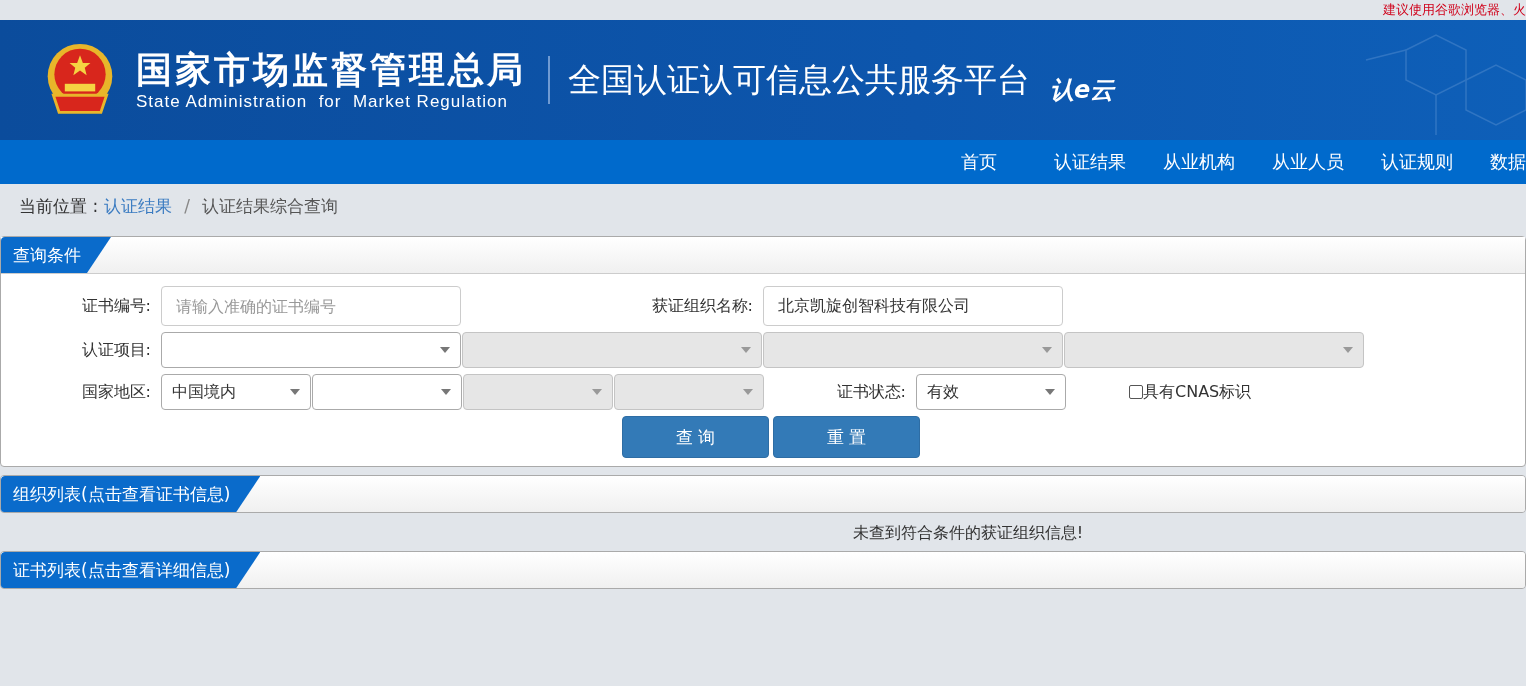  Describe the element at coordinates (991, 392) in the screenshot. I see `certificate-status-dropdown: 有效` at that location.